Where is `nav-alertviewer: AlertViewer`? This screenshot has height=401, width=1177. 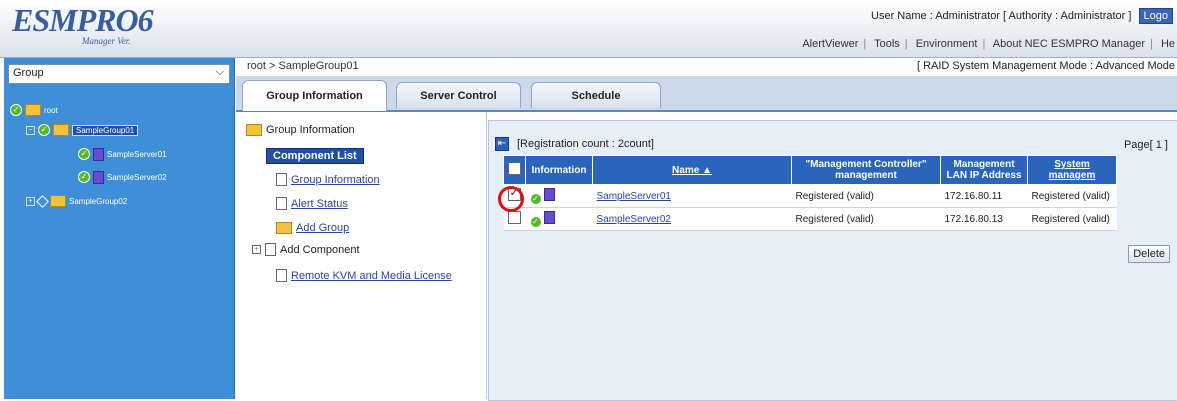
nav-alertviewer: AlertViewer is located at coordinates (830, 44).